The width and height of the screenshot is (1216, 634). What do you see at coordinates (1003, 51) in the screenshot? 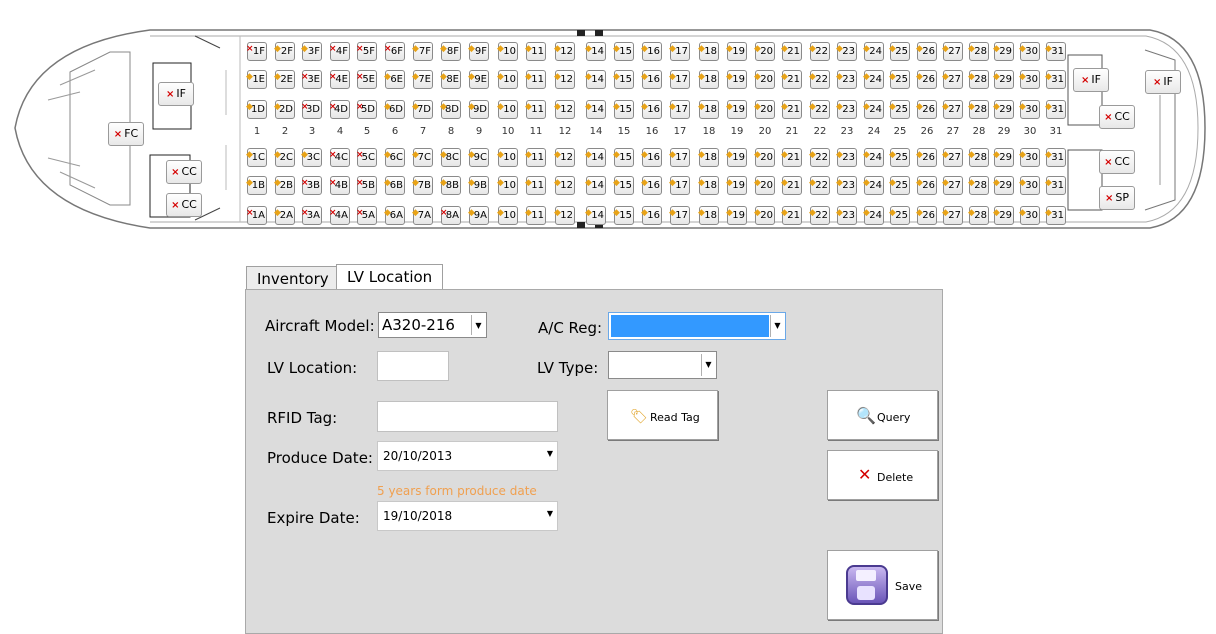
I see `seat-29F: ◆ 29` at bounding box center [1003, 51].